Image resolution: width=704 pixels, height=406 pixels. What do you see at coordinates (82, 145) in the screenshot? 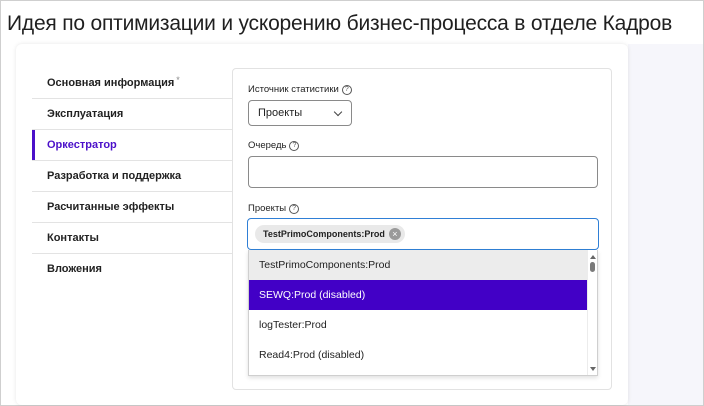
I see `sidebar-item-label: Оркестратор` at bounding box center [82, 145].